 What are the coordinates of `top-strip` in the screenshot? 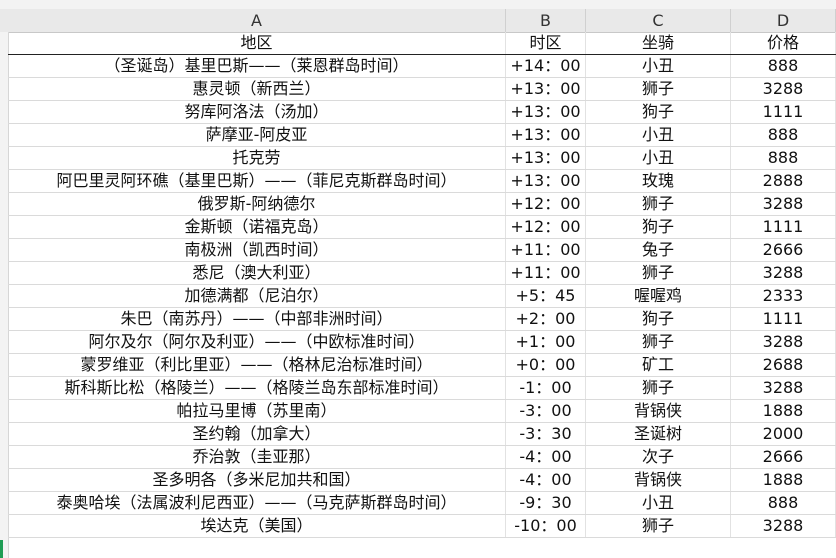 It's located at (418, 4).